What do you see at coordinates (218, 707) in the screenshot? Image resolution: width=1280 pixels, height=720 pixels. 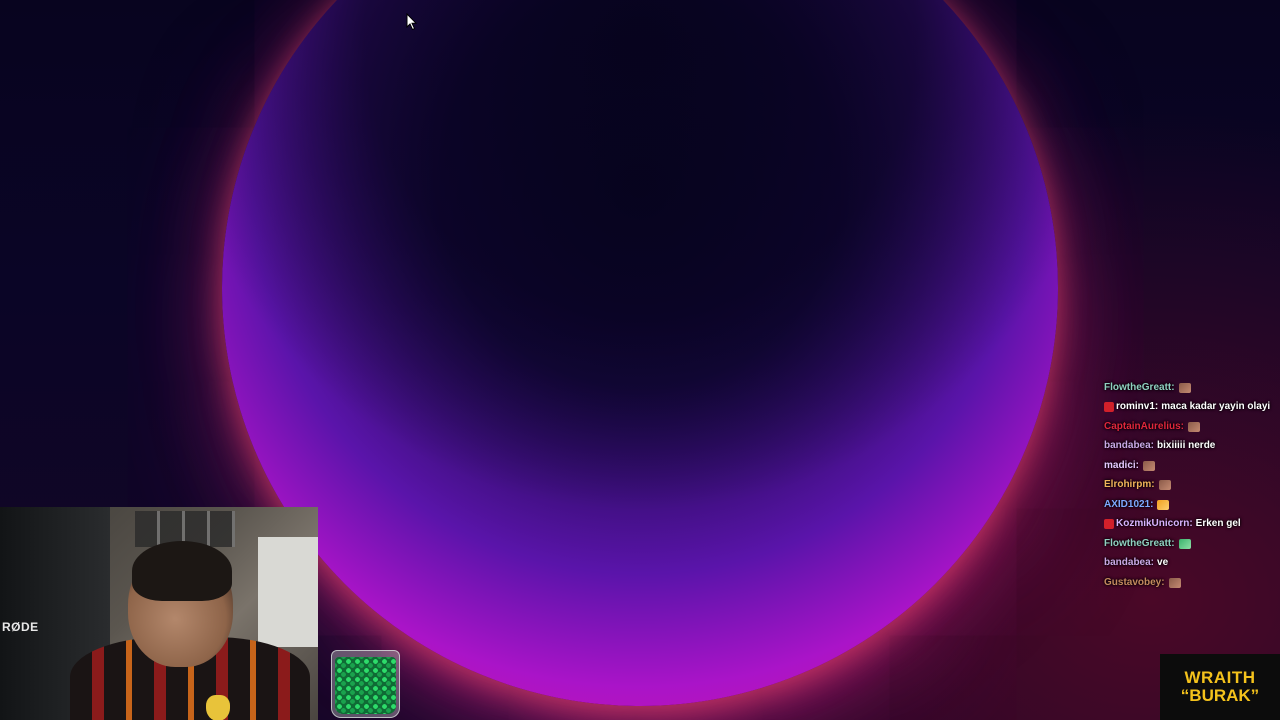 I see `jersey-crest-icon` at bounding box center [218, 707].